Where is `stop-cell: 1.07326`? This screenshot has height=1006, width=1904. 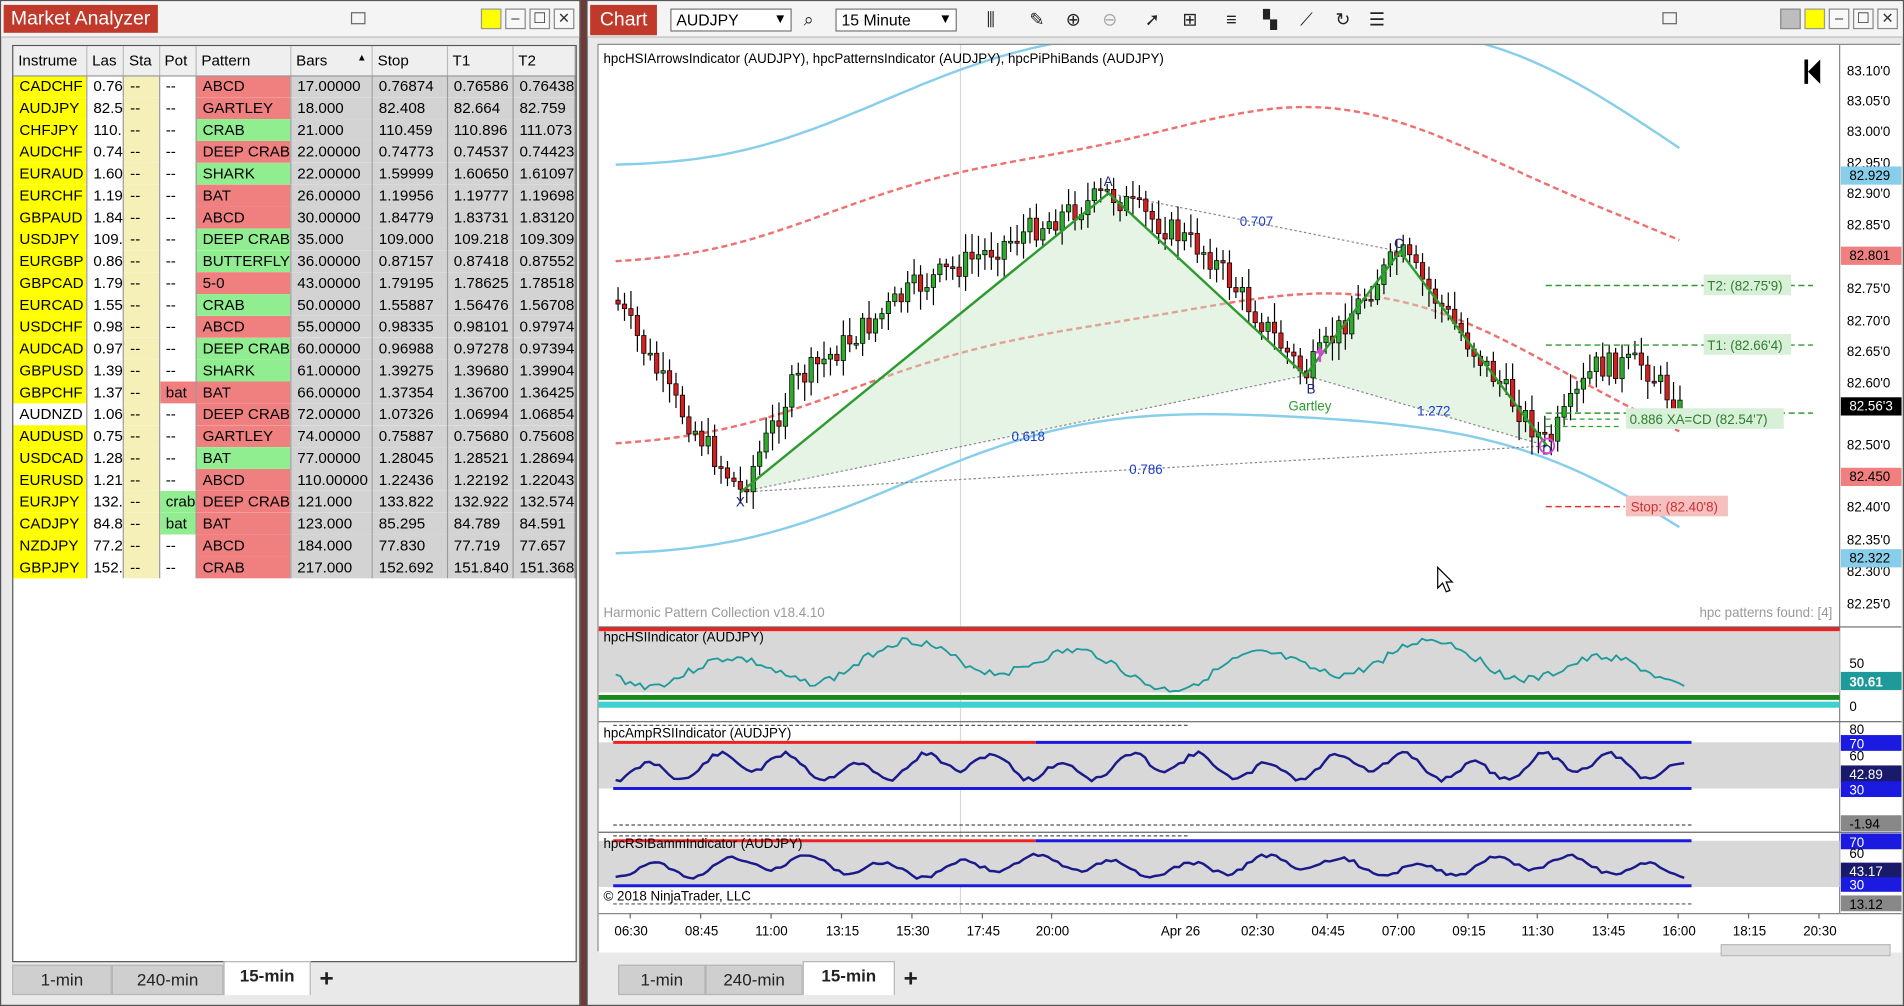
stop-cell: 1.07326 is located at coordinates (410, 414).